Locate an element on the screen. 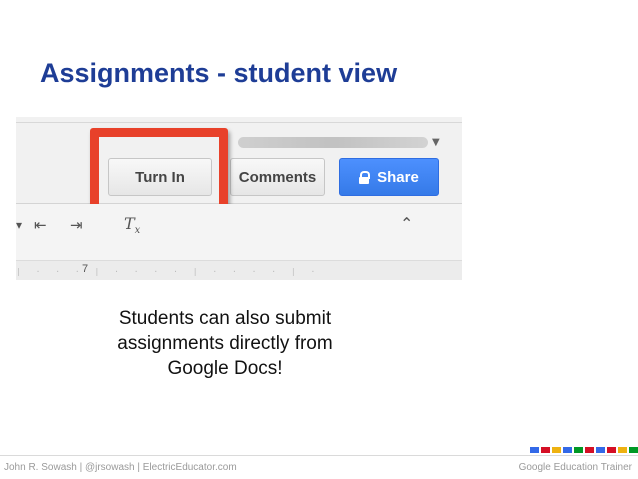 The image size is (638, 479). share-button-label: Share is located at coordinates (398, 177).